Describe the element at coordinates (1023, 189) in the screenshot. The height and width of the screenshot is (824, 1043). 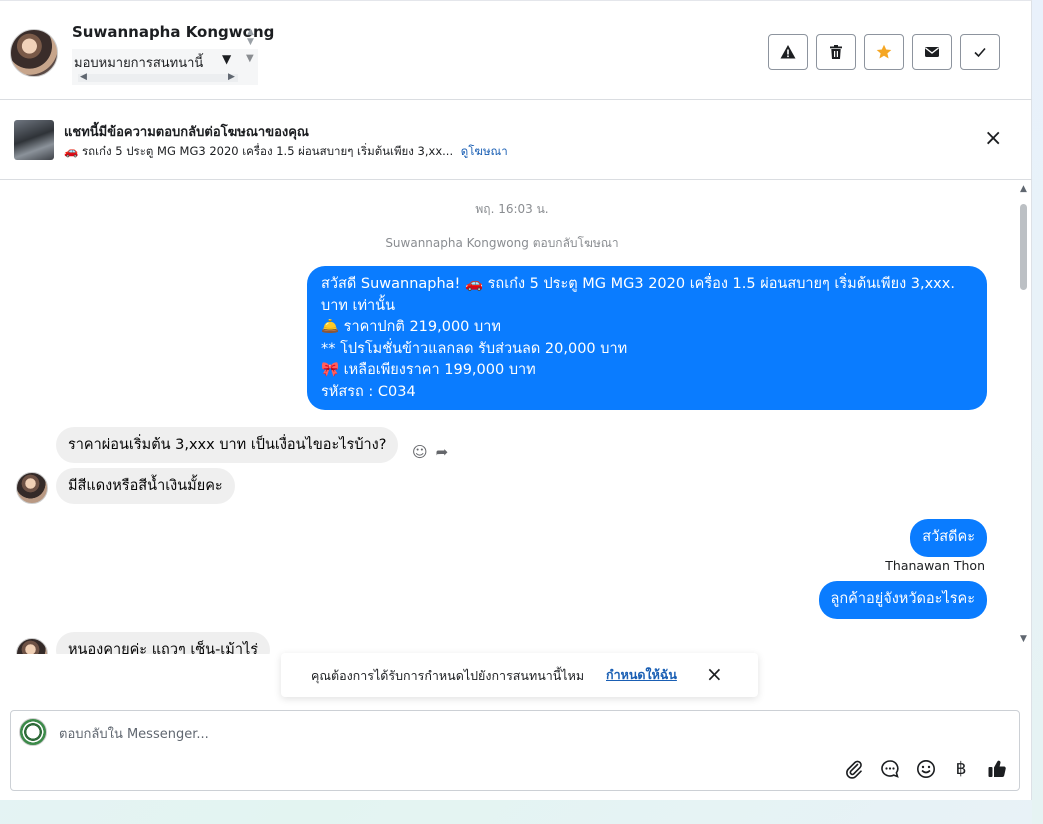
I see `scroll-up-icon: ▲` at that location.